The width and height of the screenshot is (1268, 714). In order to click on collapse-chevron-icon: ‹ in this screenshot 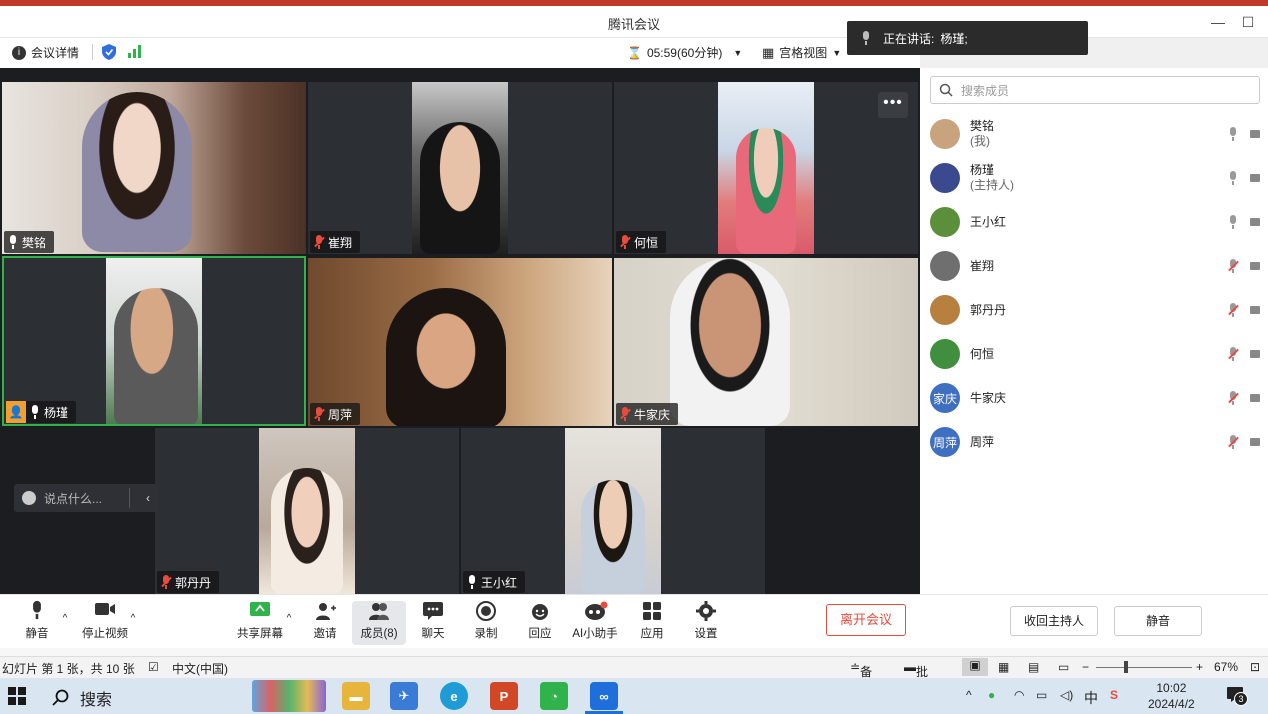, I will do `click(148, 498)`.